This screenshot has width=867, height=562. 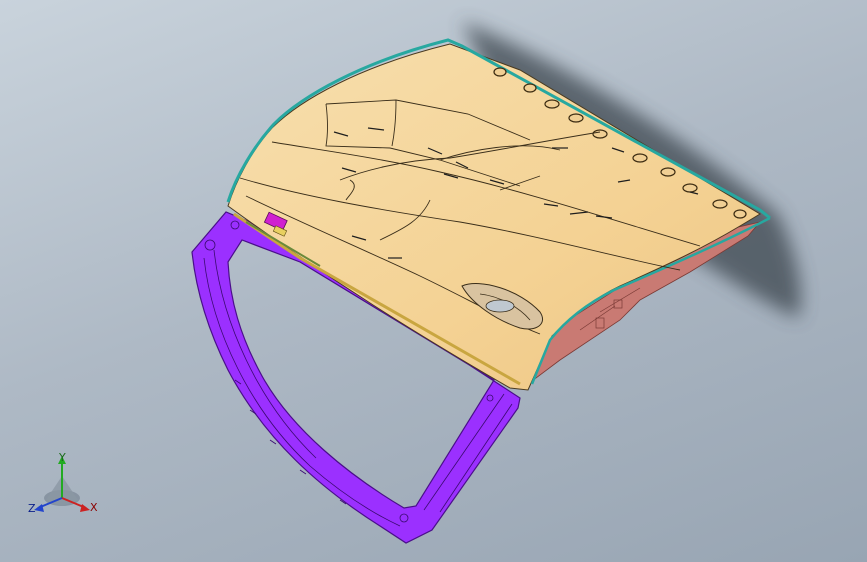 What do you see at coordinates (32, 508) in the screenshot?
I see `z-axis-label: Z` at bounding box center [32, 508].